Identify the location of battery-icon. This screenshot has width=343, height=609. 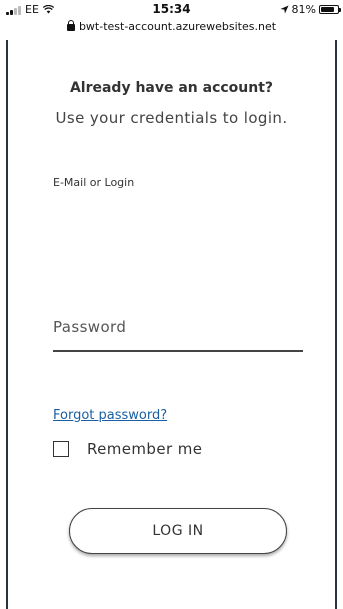
(330, 9).